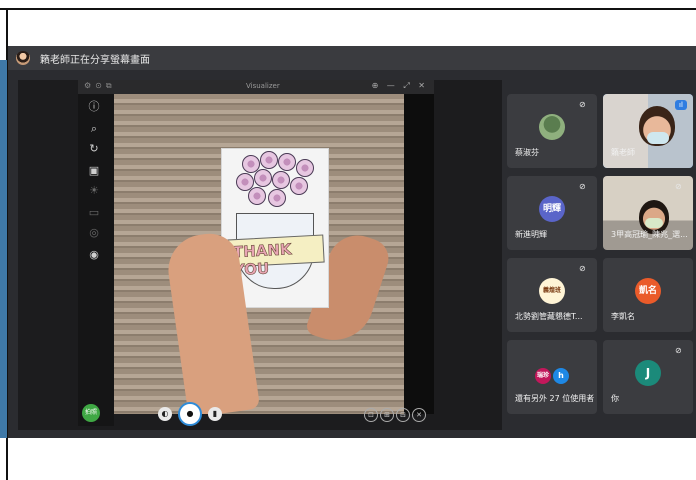 The width and height of the screenshot is (696, 480). Describe the element at coordinates (263, 86) in the screenshot. I see `visualizer-title: Visualizer` at that location.